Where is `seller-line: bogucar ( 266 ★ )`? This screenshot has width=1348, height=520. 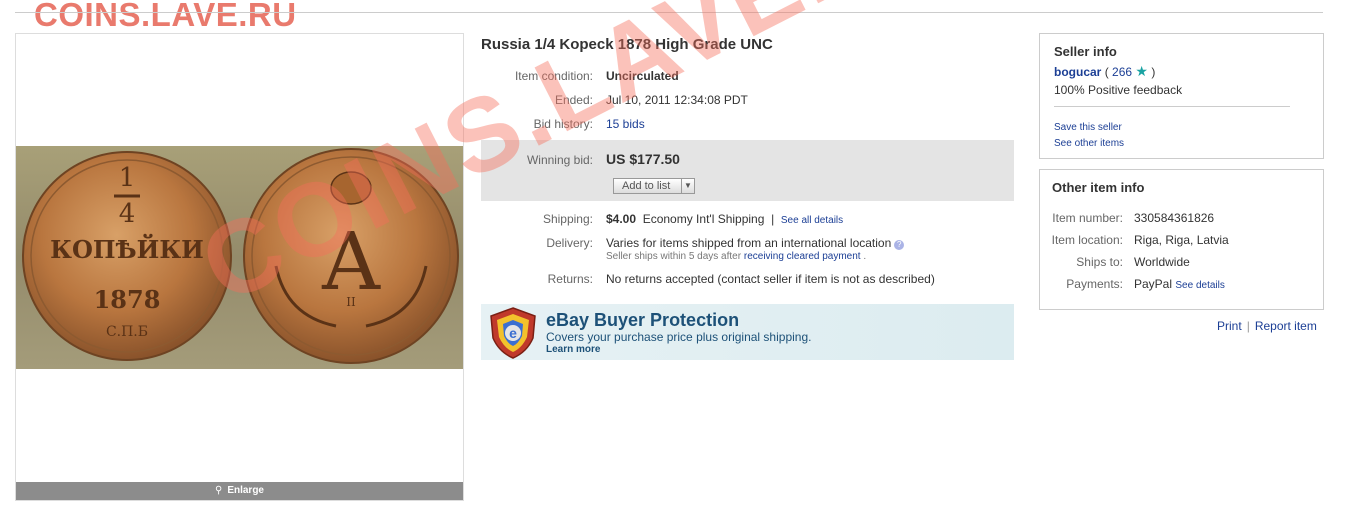
seller-line: bogucar ( 266 ★ ) is located at coordinates (1104, 71).